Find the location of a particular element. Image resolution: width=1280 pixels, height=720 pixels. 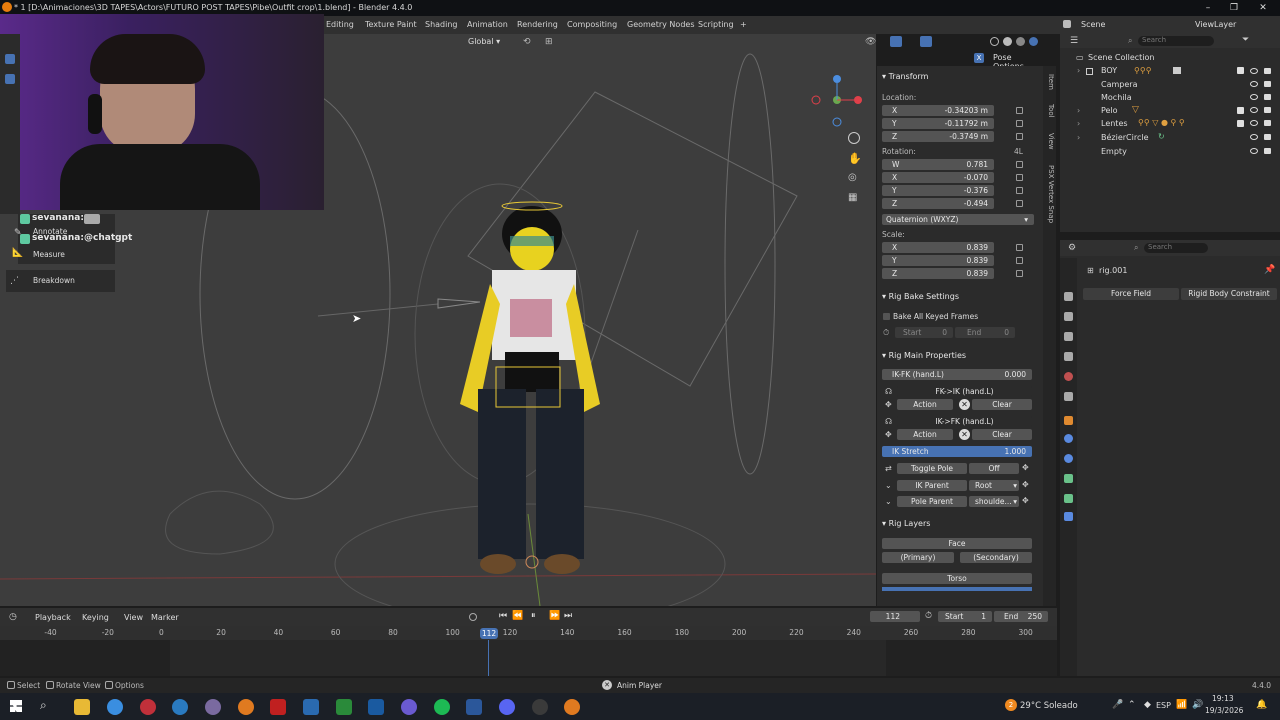

rig-main-header: ▾ Rig Main Properties is located at coordinates (924, 355).